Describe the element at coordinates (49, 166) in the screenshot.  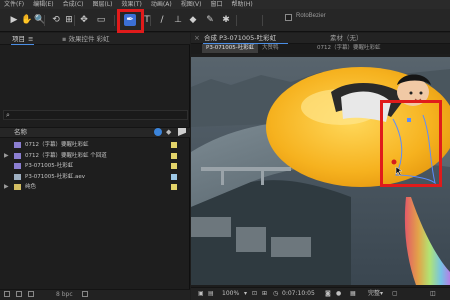
I see `project-item-name: P3-071005-吐彩虹` at that location.